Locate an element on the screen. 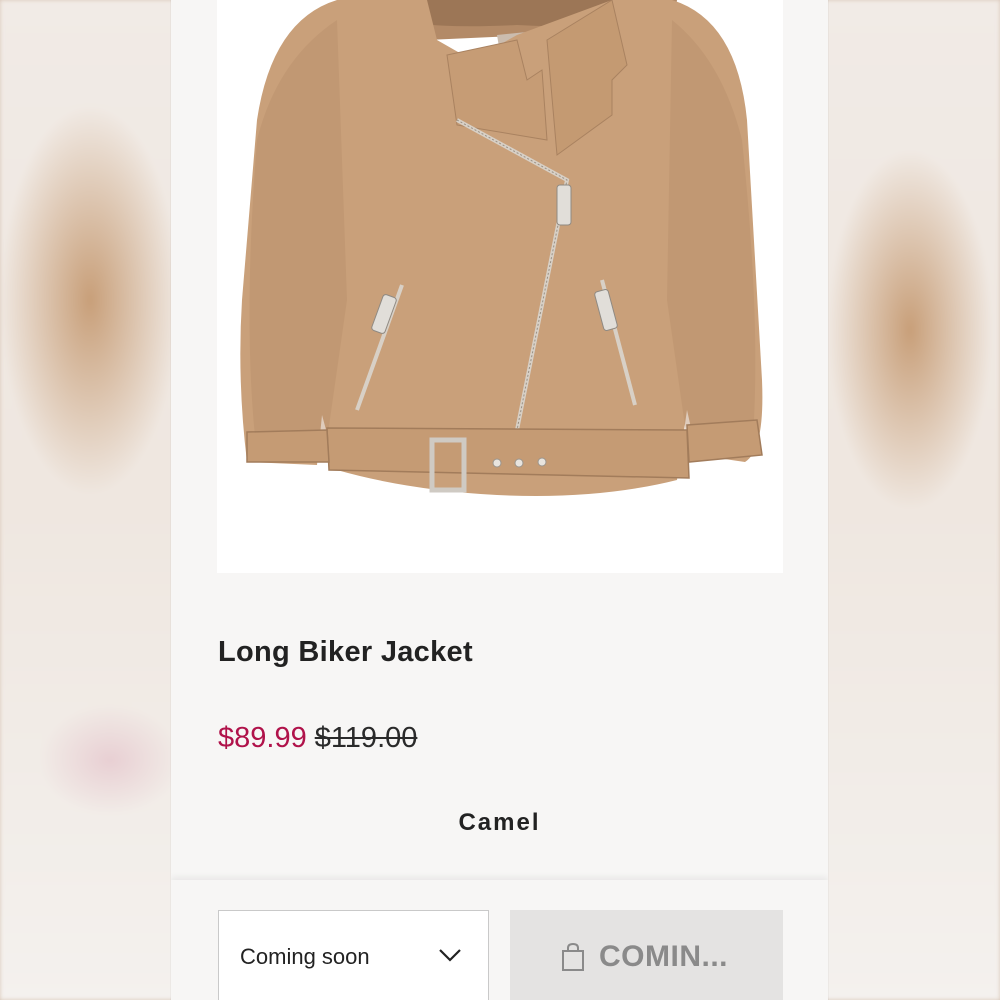 The image size is (1000, 1000). size-select: Coming soon is located at coordinates (353, 955).